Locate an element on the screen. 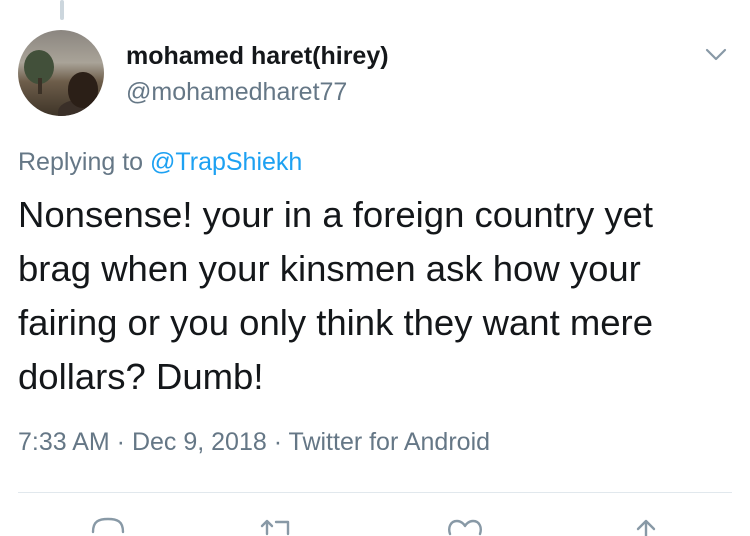 The width and height of the screenshot is (750, 536). like-icon is located at coordinates (466, 524).